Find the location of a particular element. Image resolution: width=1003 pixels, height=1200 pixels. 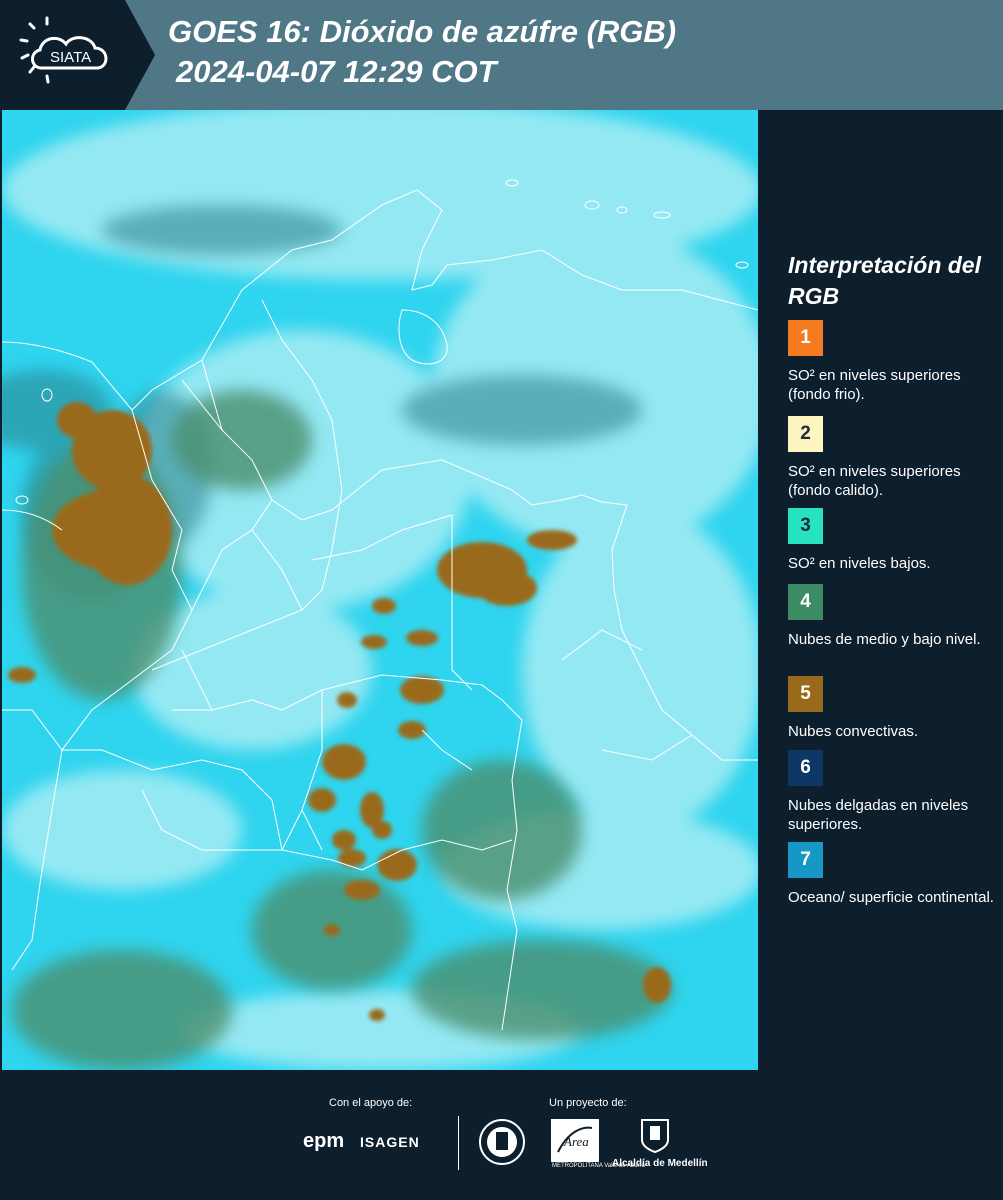

medellin-seal-icon is located at coordinates (502, 1142).